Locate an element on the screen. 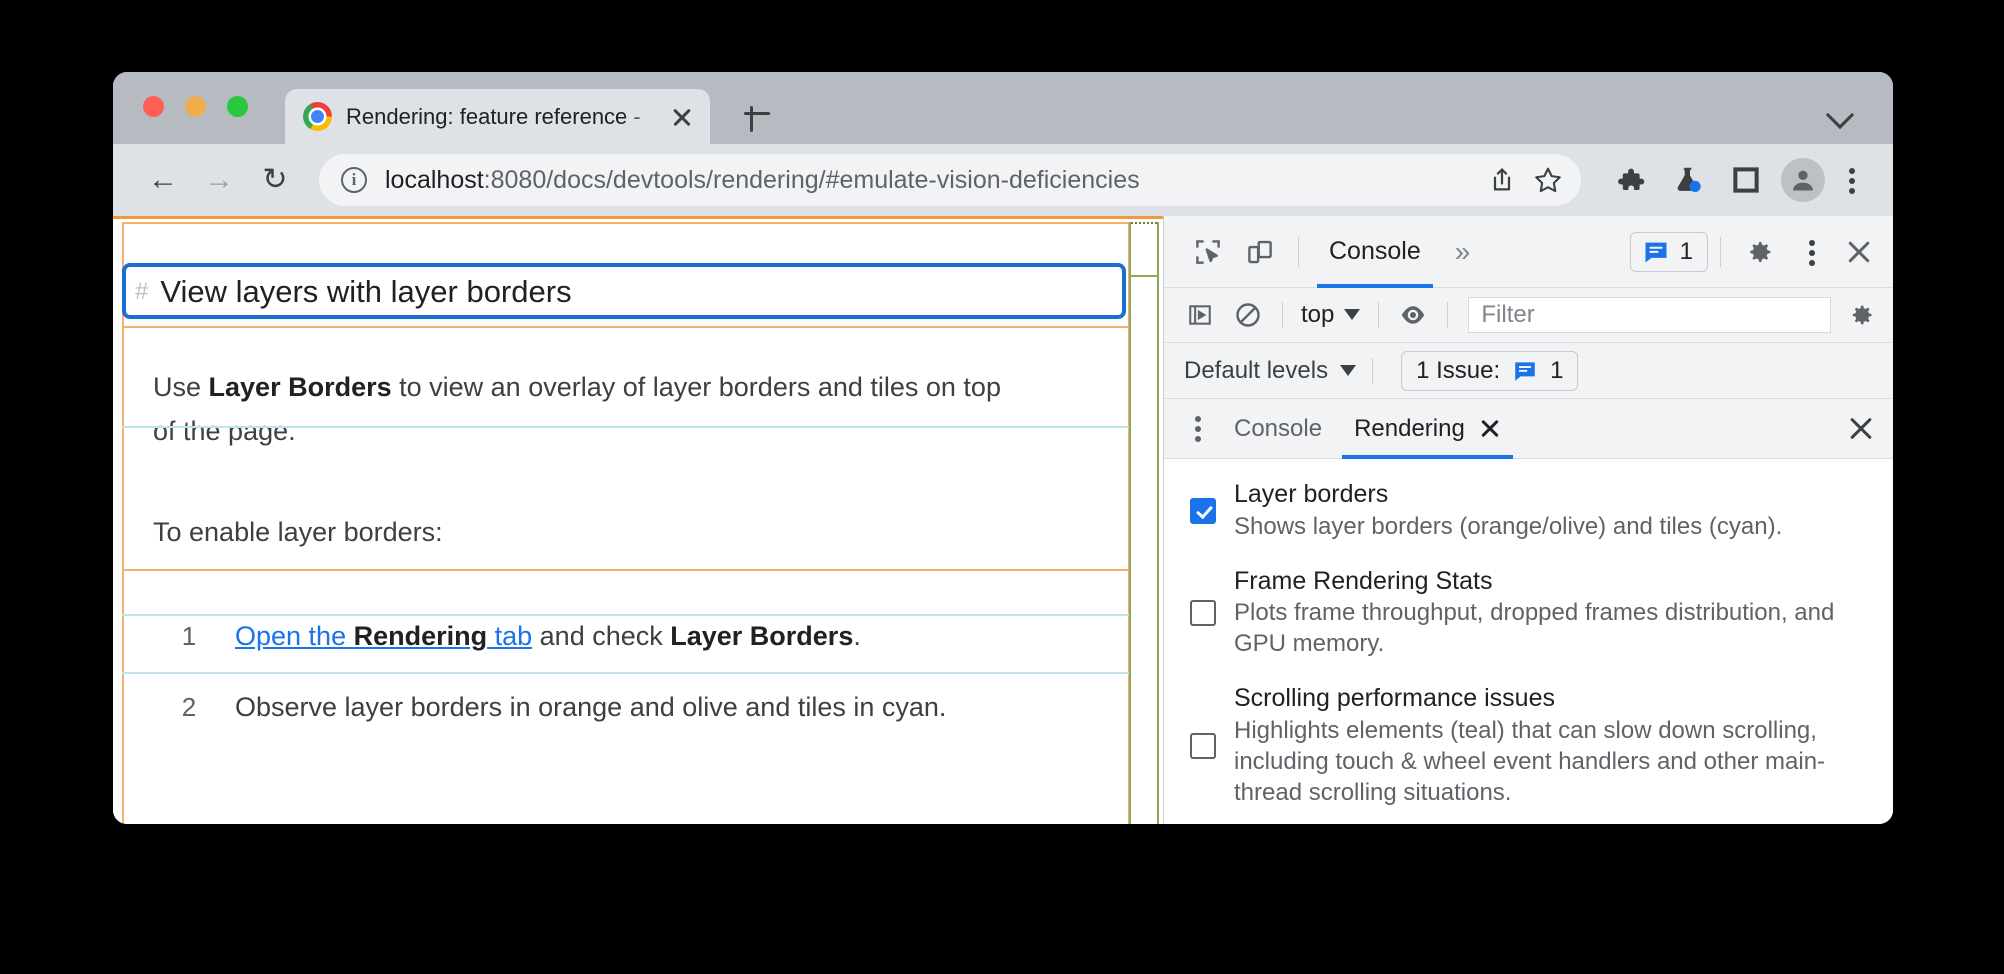 The height and width of the screenshot is (974, 2004). window-controls is located at coordinates (195, 106).